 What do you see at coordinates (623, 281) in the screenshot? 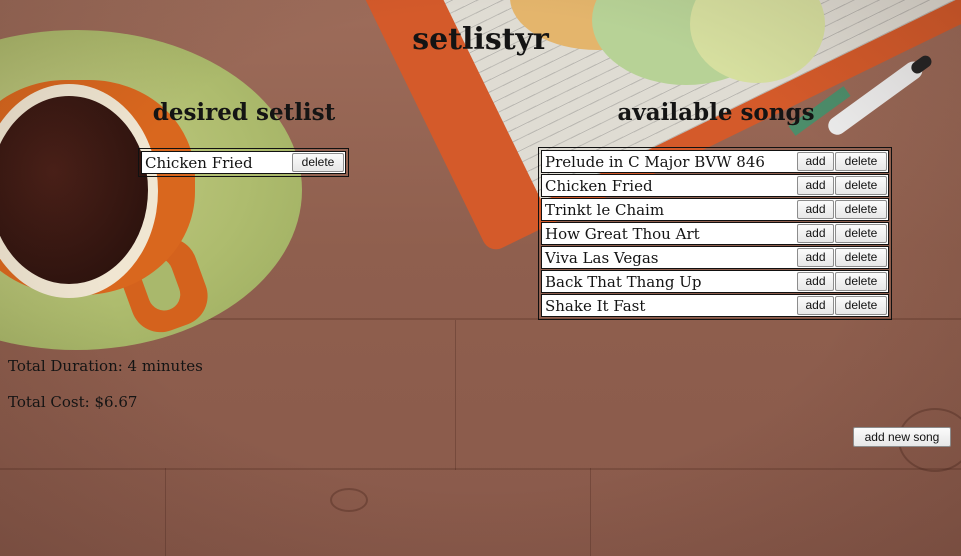
I see `song-name: Back That Thang Up` at bounding box center [623, 281].